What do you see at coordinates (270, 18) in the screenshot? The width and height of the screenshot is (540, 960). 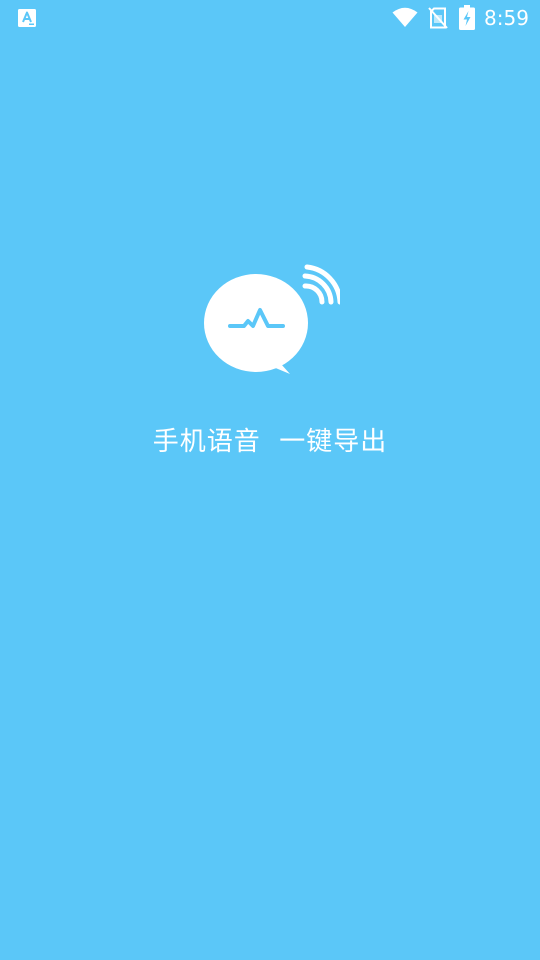 I see `status-bar: 8:59` at bounding box center [270, 18].